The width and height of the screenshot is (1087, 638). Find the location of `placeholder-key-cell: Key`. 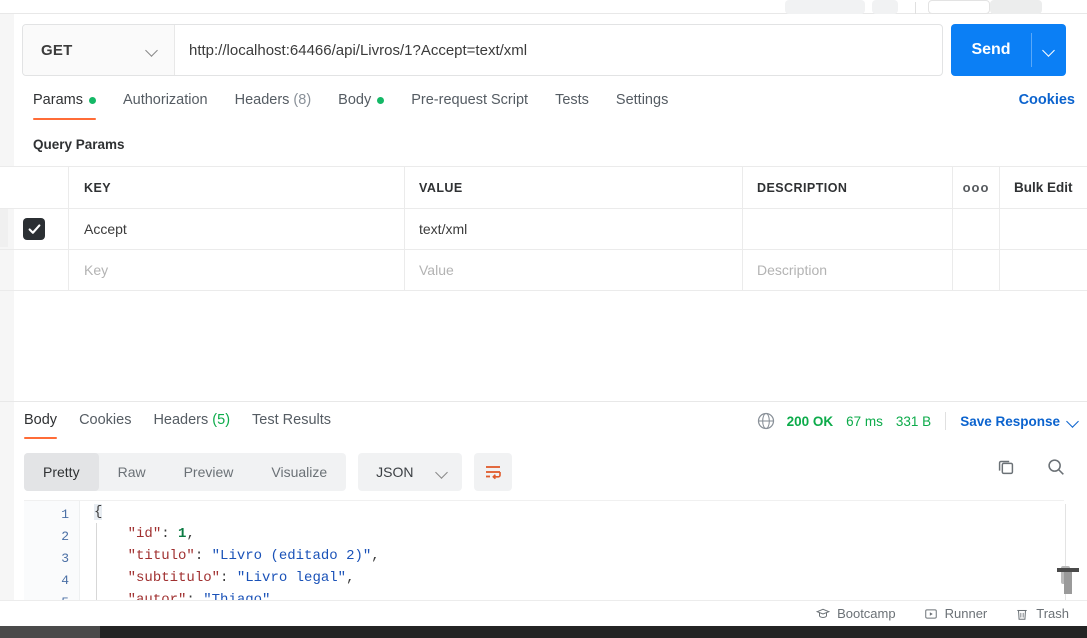

placeholder-key-cell: Key is located at coordinates (237, 270).